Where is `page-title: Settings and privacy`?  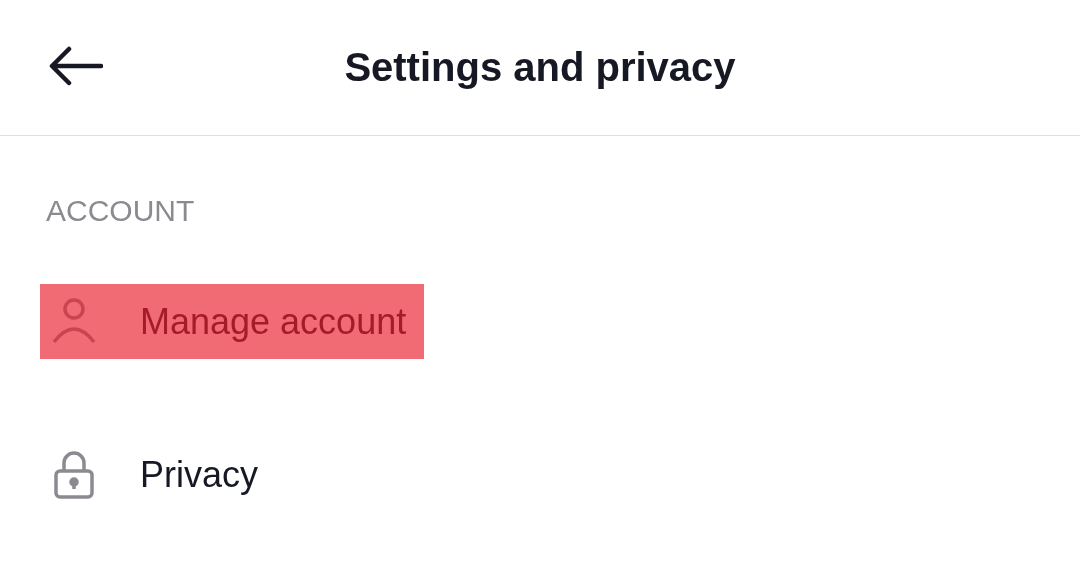
page-title: Settings and privacy is located at coordinates (540, 67).